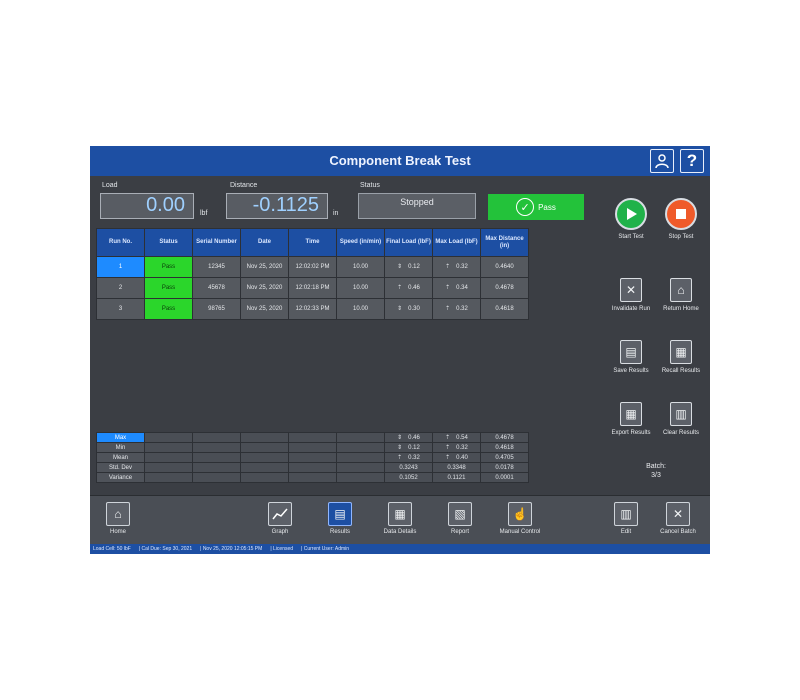 The width and height of the screenshot is (800, 700). I want to click on cancel-batch-label: Cancel Batch, so click(678, 532).